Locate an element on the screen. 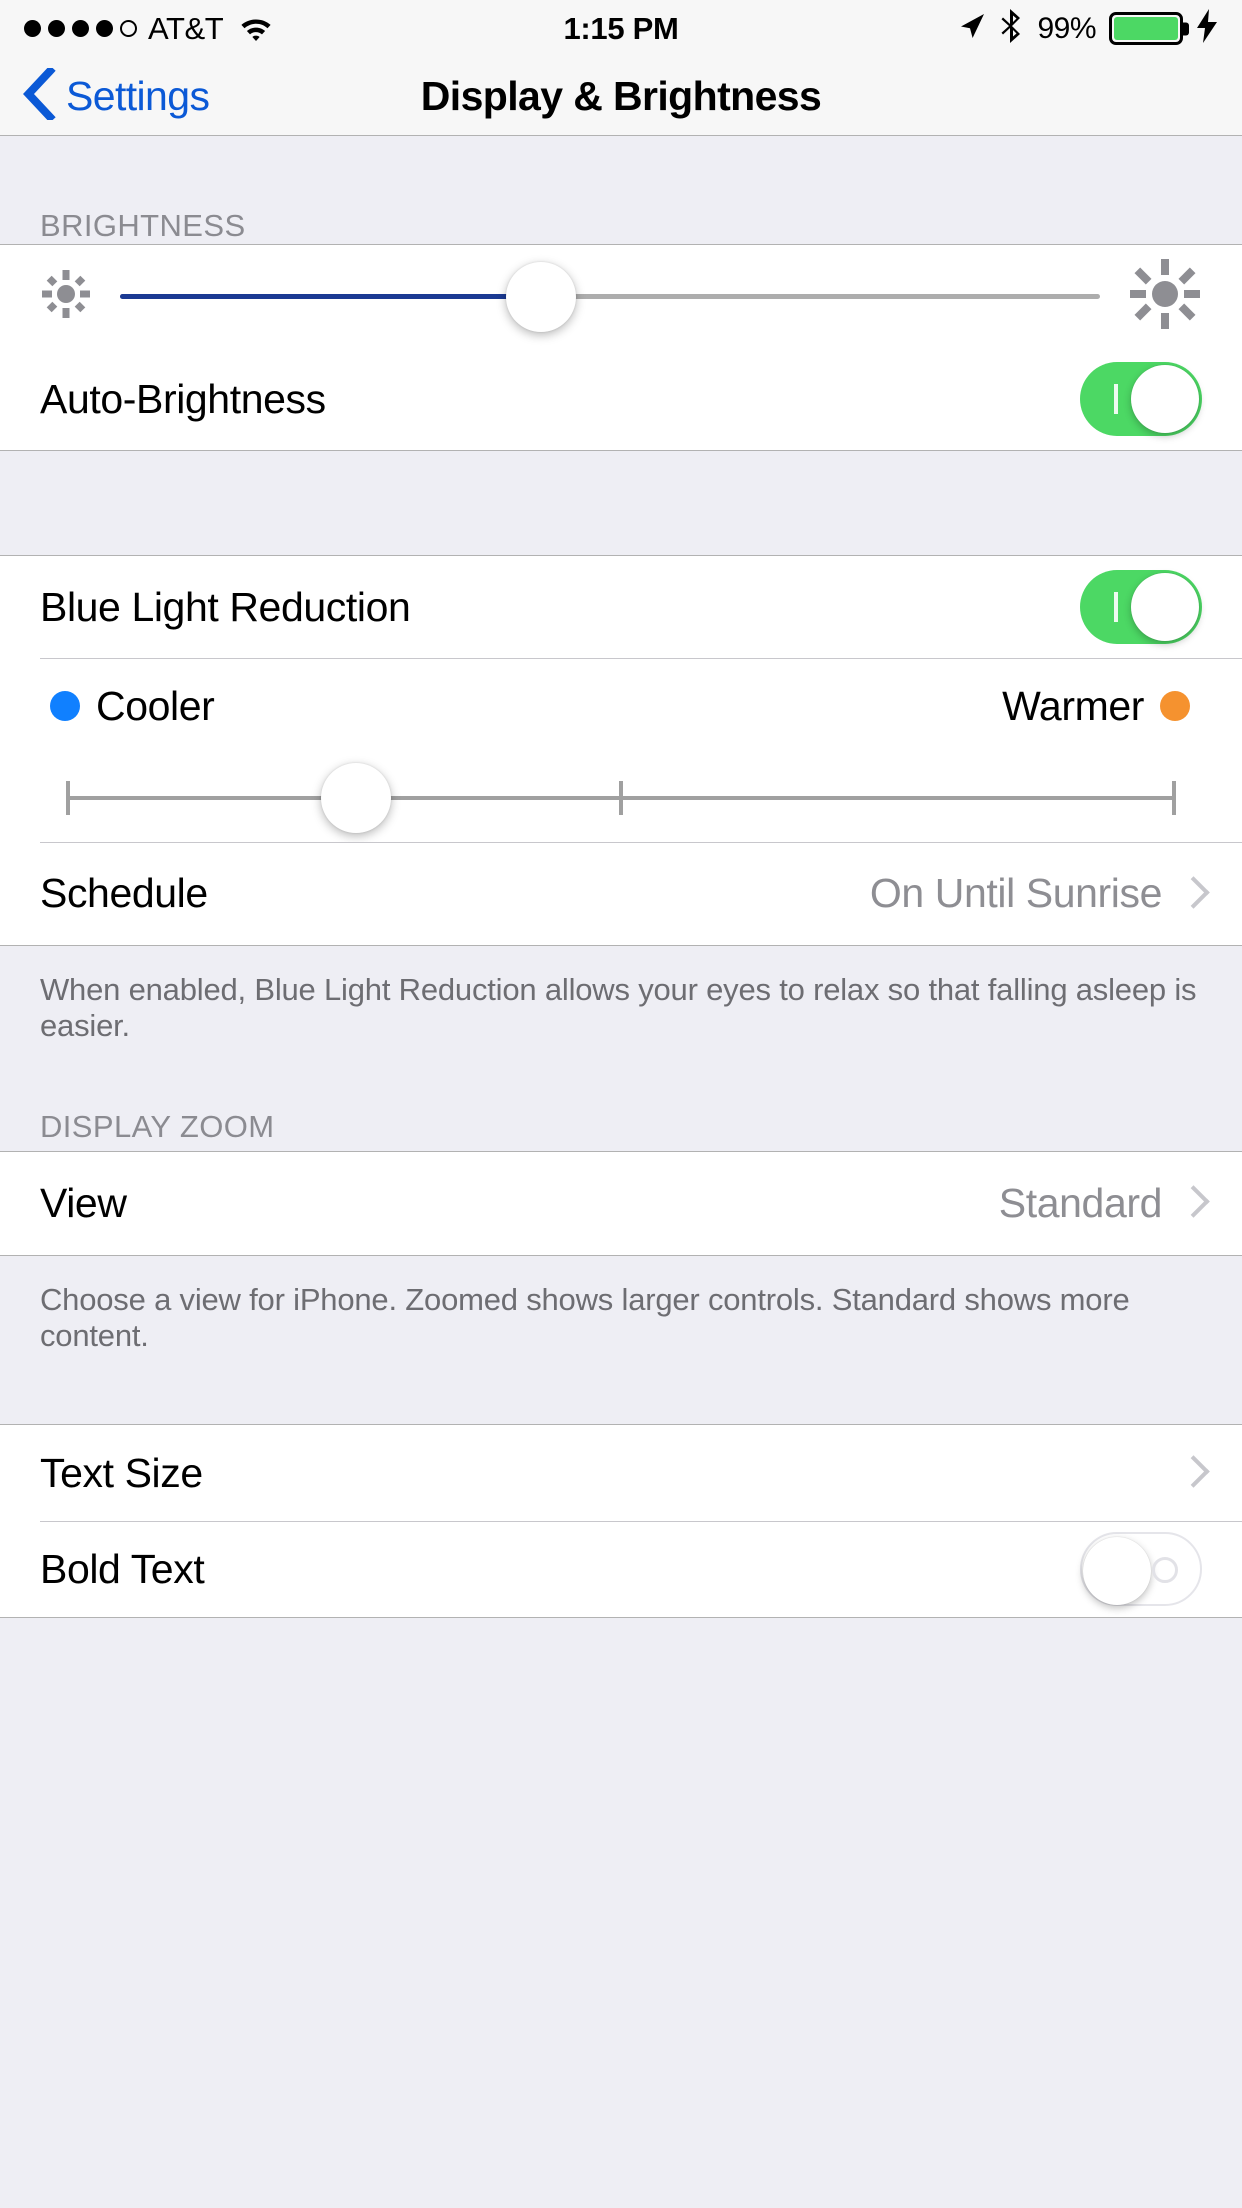  color-temperature-slider is located at coordinates (621, 798).